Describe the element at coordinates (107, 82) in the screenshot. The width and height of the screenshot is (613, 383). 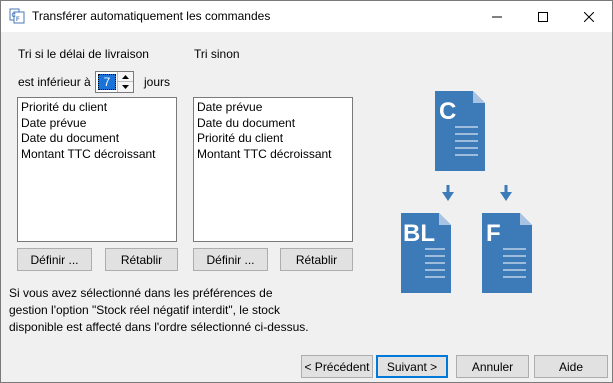
I see `days-value: 7` at that location.